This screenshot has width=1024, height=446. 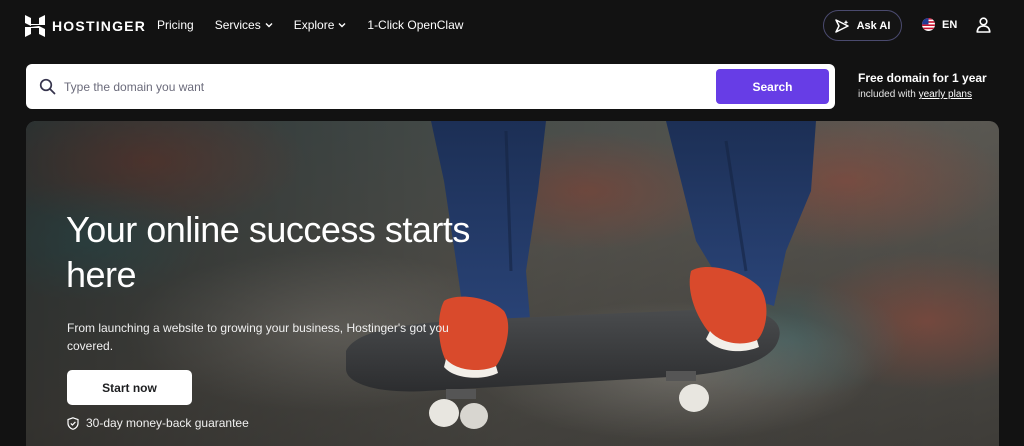 I want to click on us-flag-icon, so click(x=928, y=24).